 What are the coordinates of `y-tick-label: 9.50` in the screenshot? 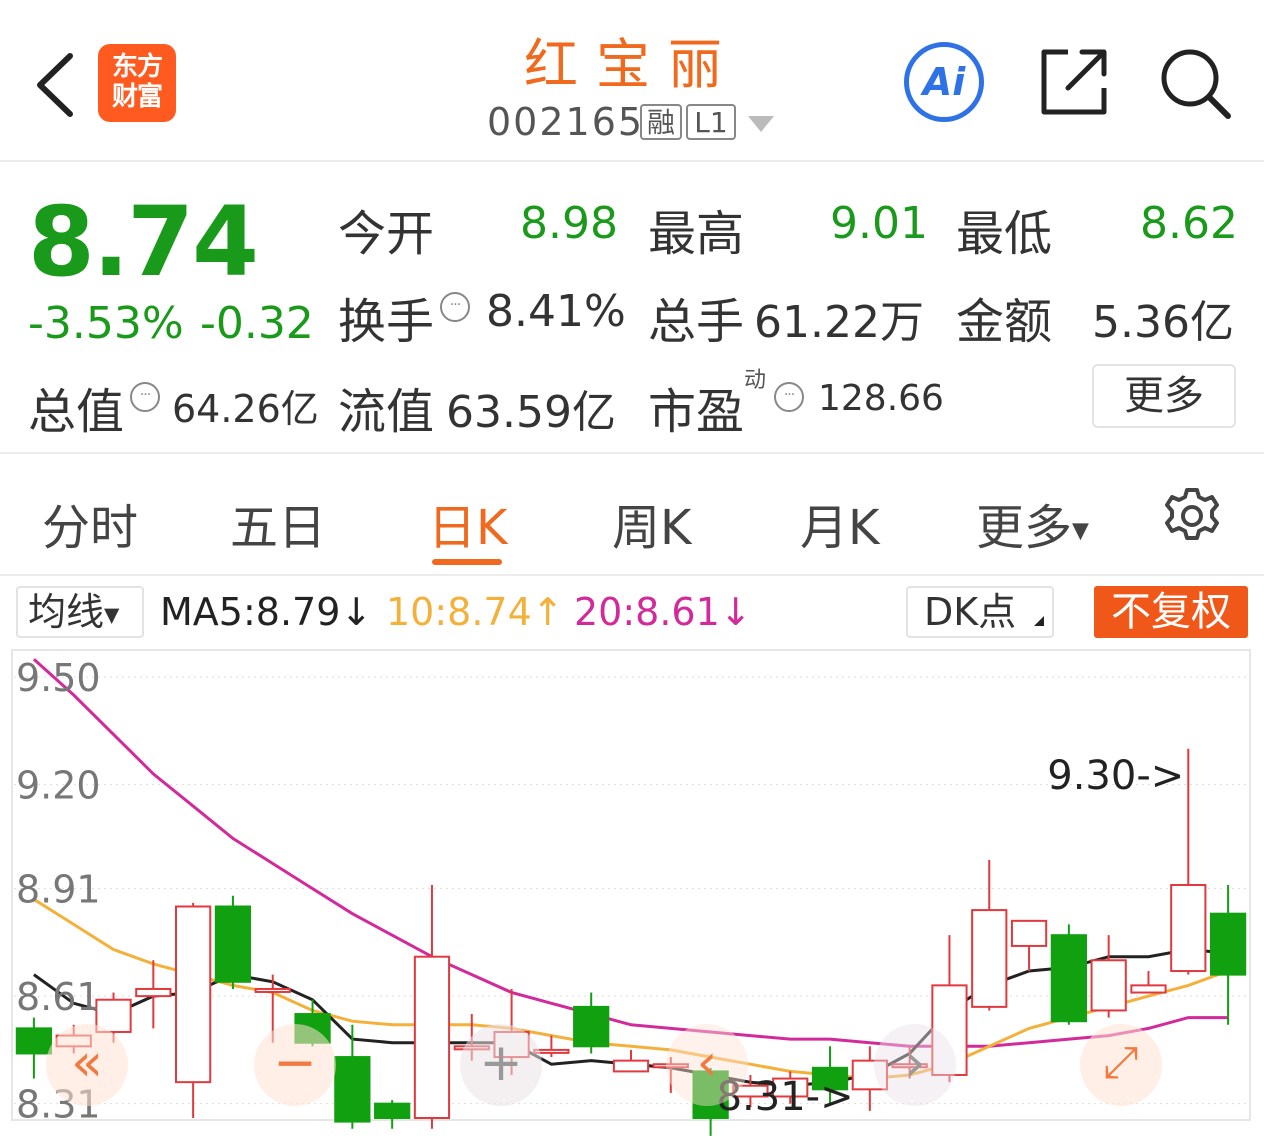 It's located at (58, 678).